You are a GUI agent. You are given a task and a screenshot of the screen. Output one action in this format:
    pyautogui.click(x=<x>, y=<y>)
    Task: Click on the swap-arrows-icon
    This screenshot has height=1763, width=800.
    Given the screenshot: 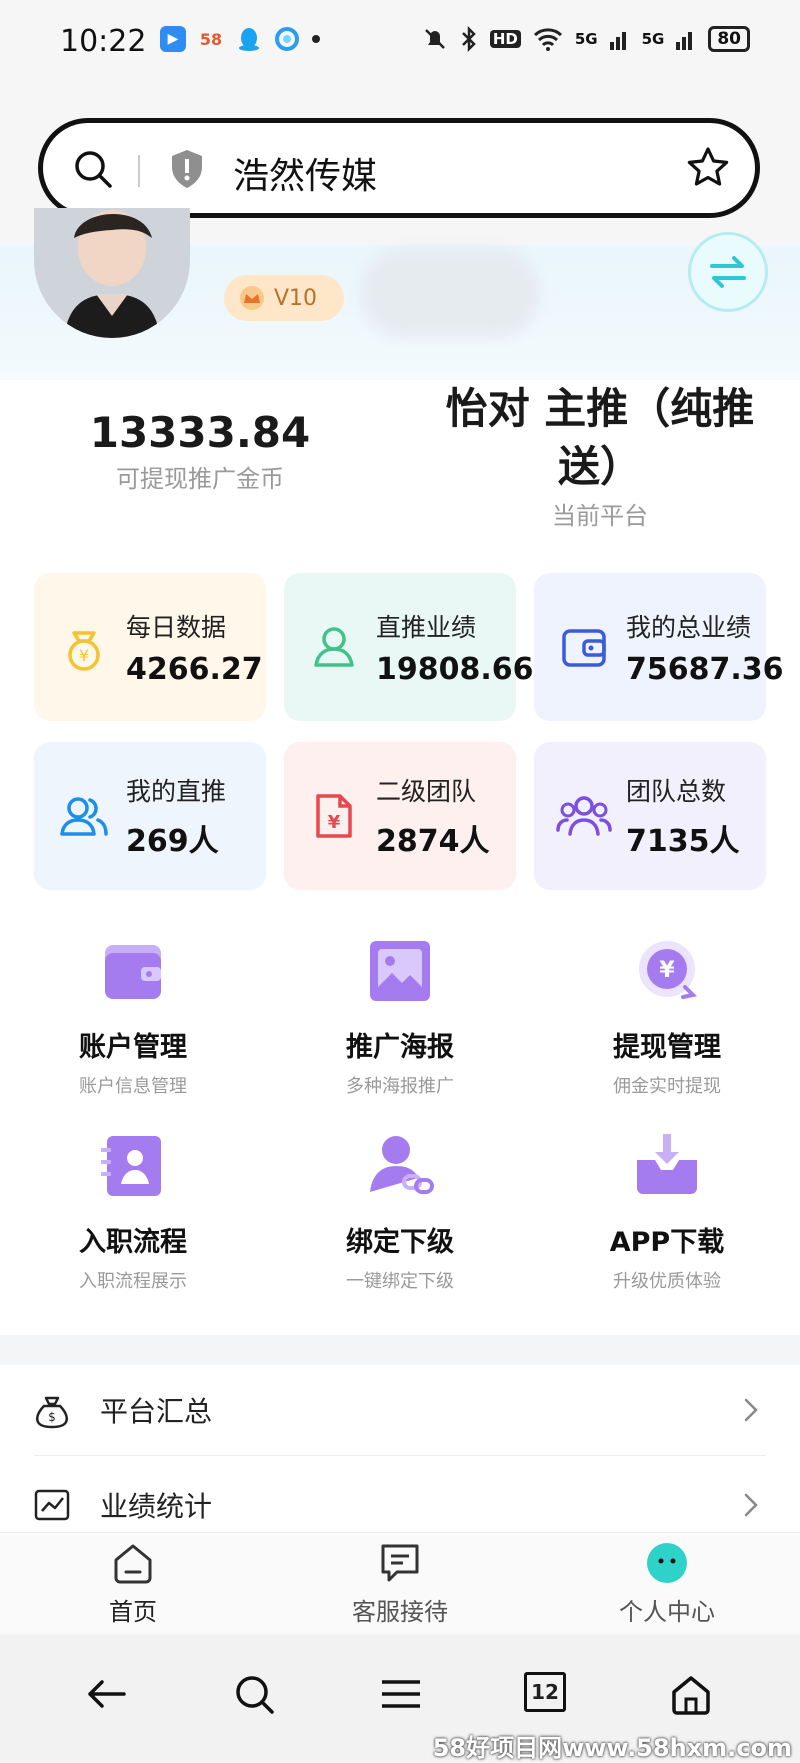 What is the action you would take?
    pyautogui.click(x=728, y=272)
    